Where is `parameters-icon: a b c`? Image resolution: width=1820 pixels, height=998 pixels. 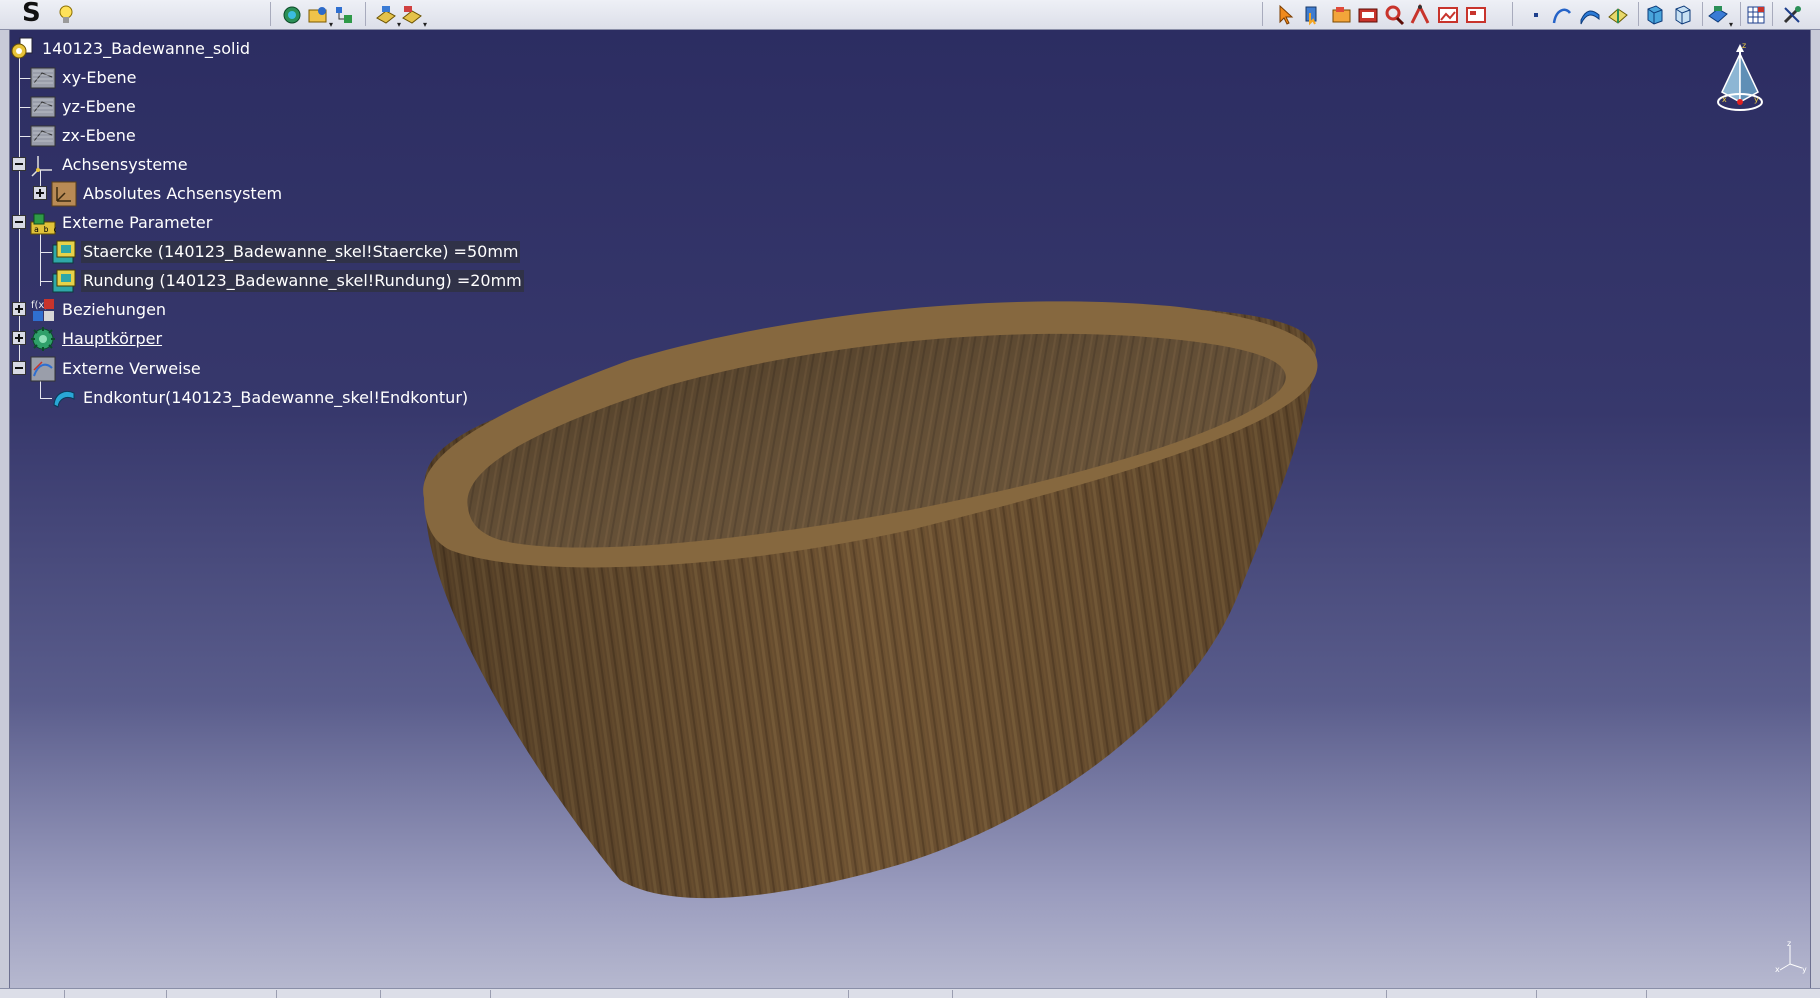 parameters-icon: a b c is located at coordinates (43, 224).